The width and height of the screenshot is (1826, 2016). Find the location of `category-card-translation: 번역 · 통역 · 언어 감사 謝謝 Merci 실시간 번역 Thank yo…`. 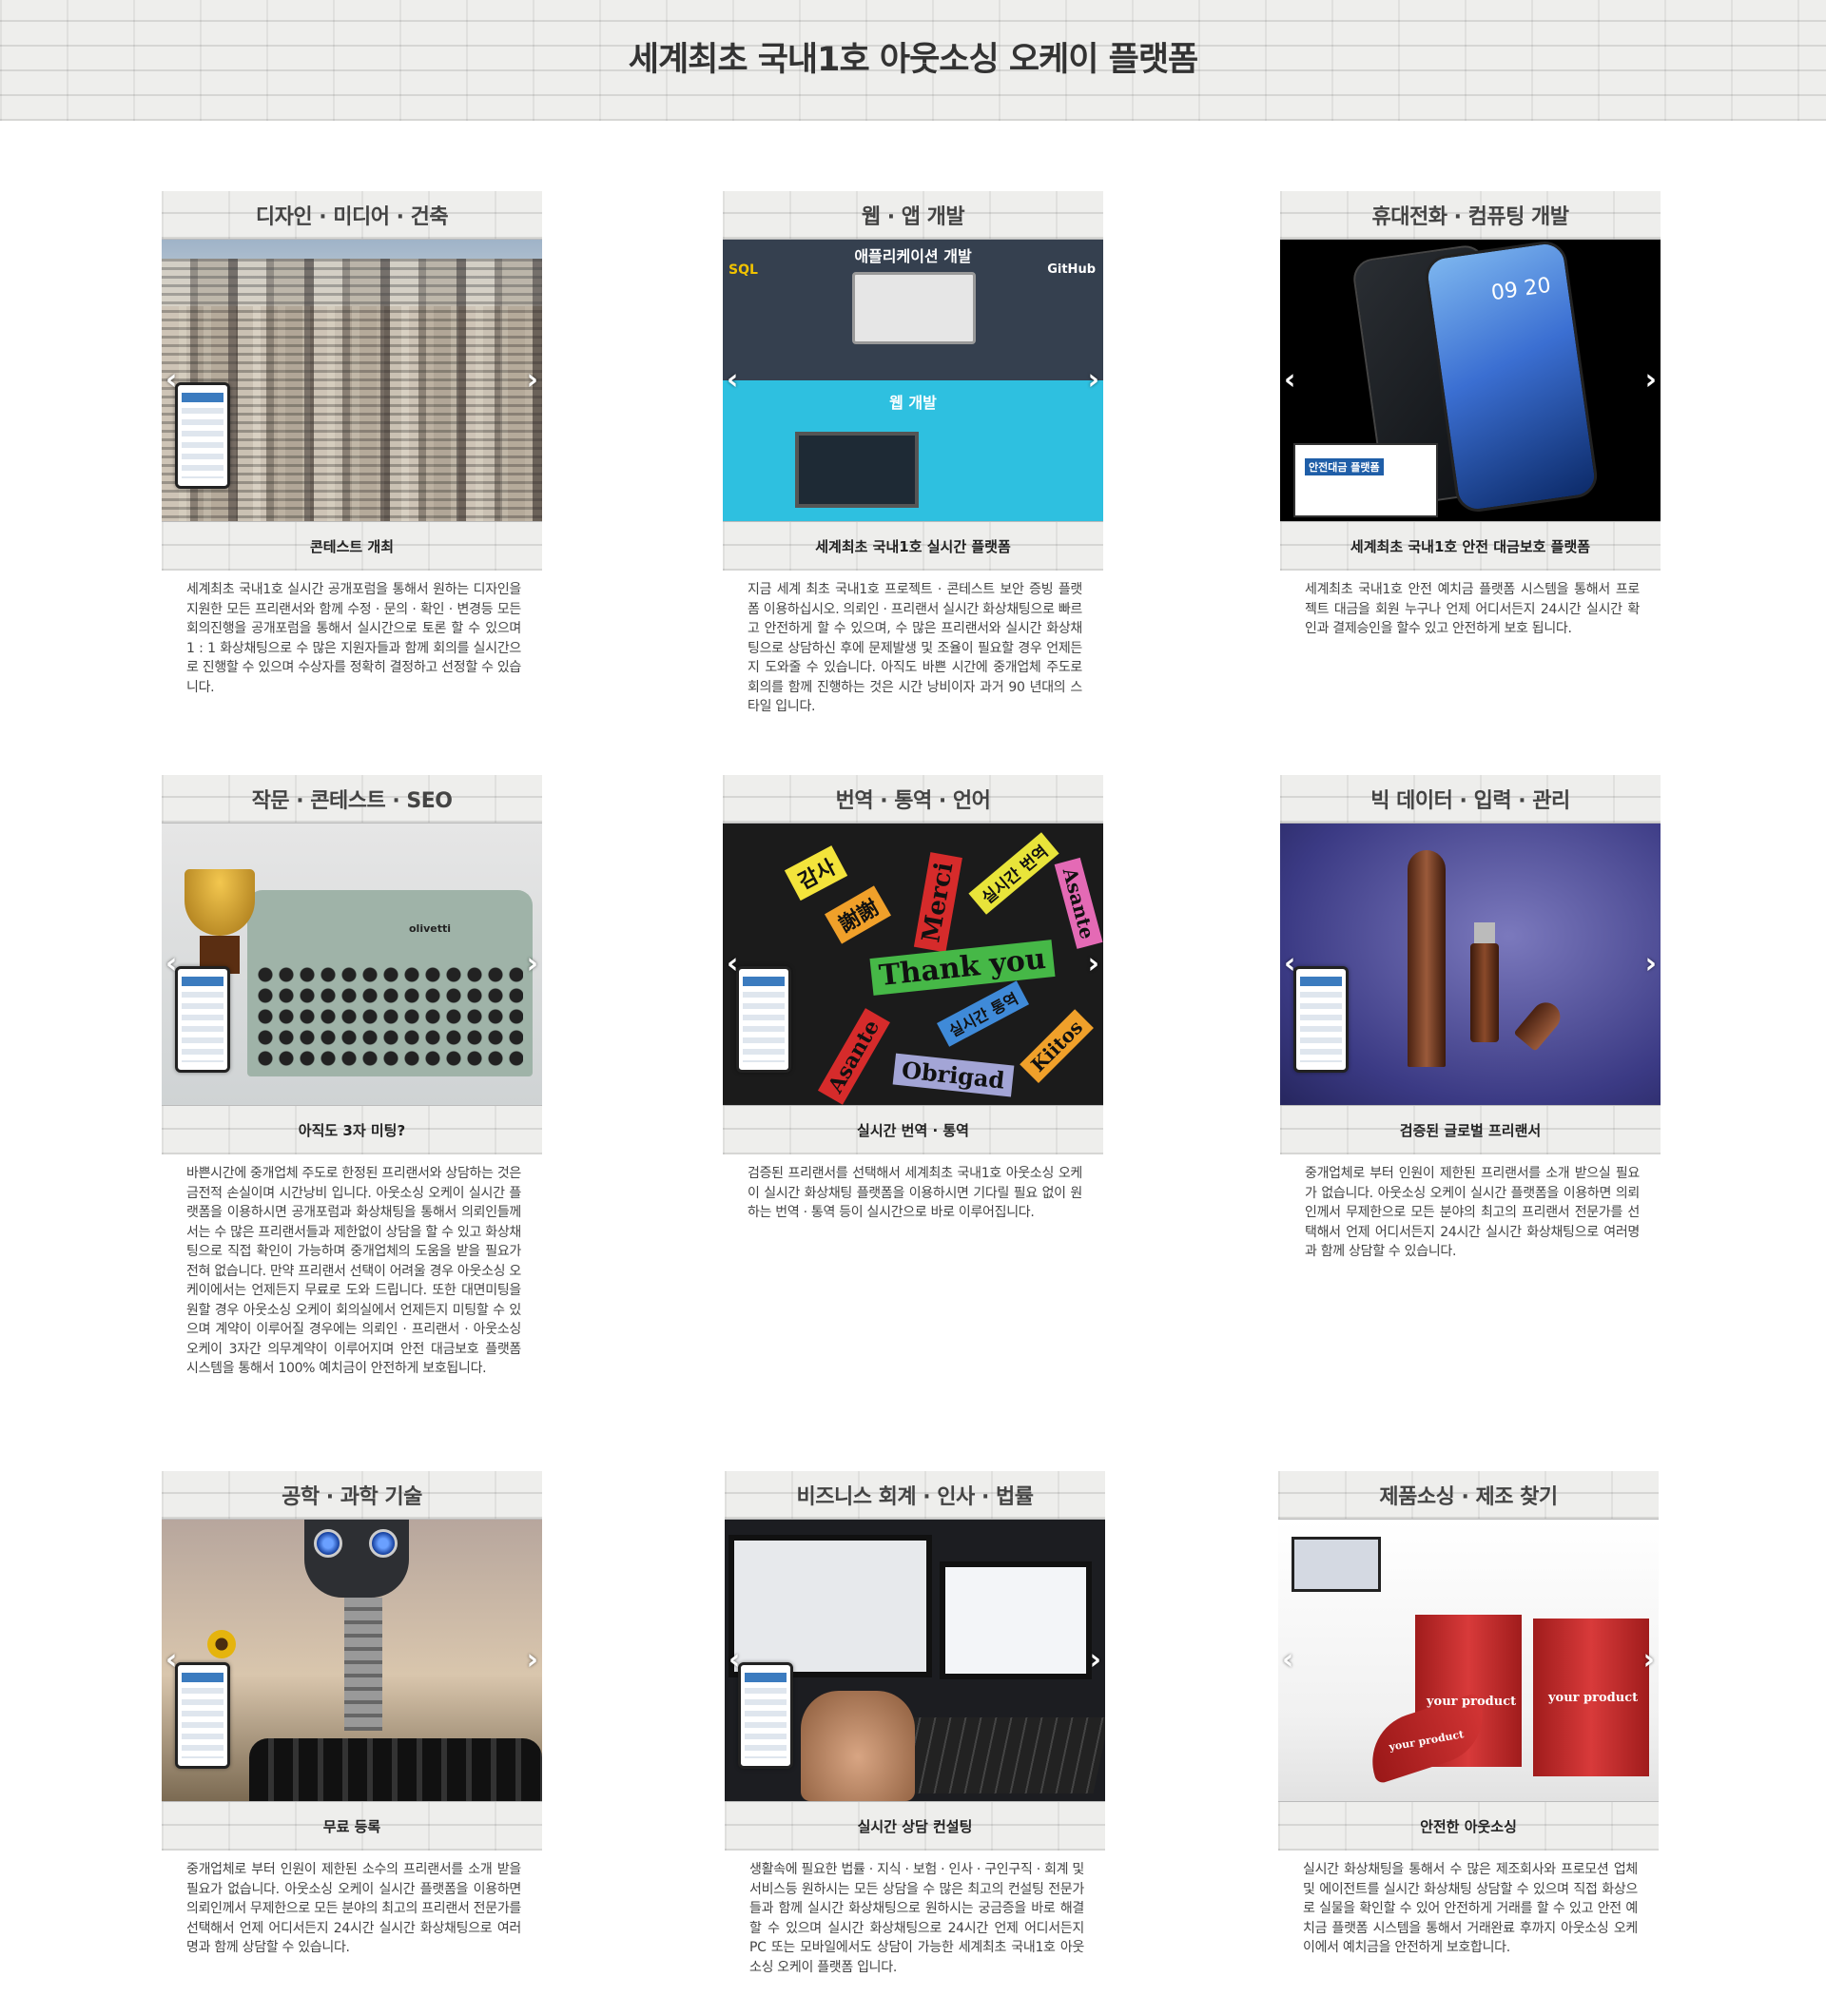

category-card-translation: 번역 · 통역 · 언어 감사 謝謝 Merci 실시간 번역 Thank yo… is located at coordinates (913, 999).